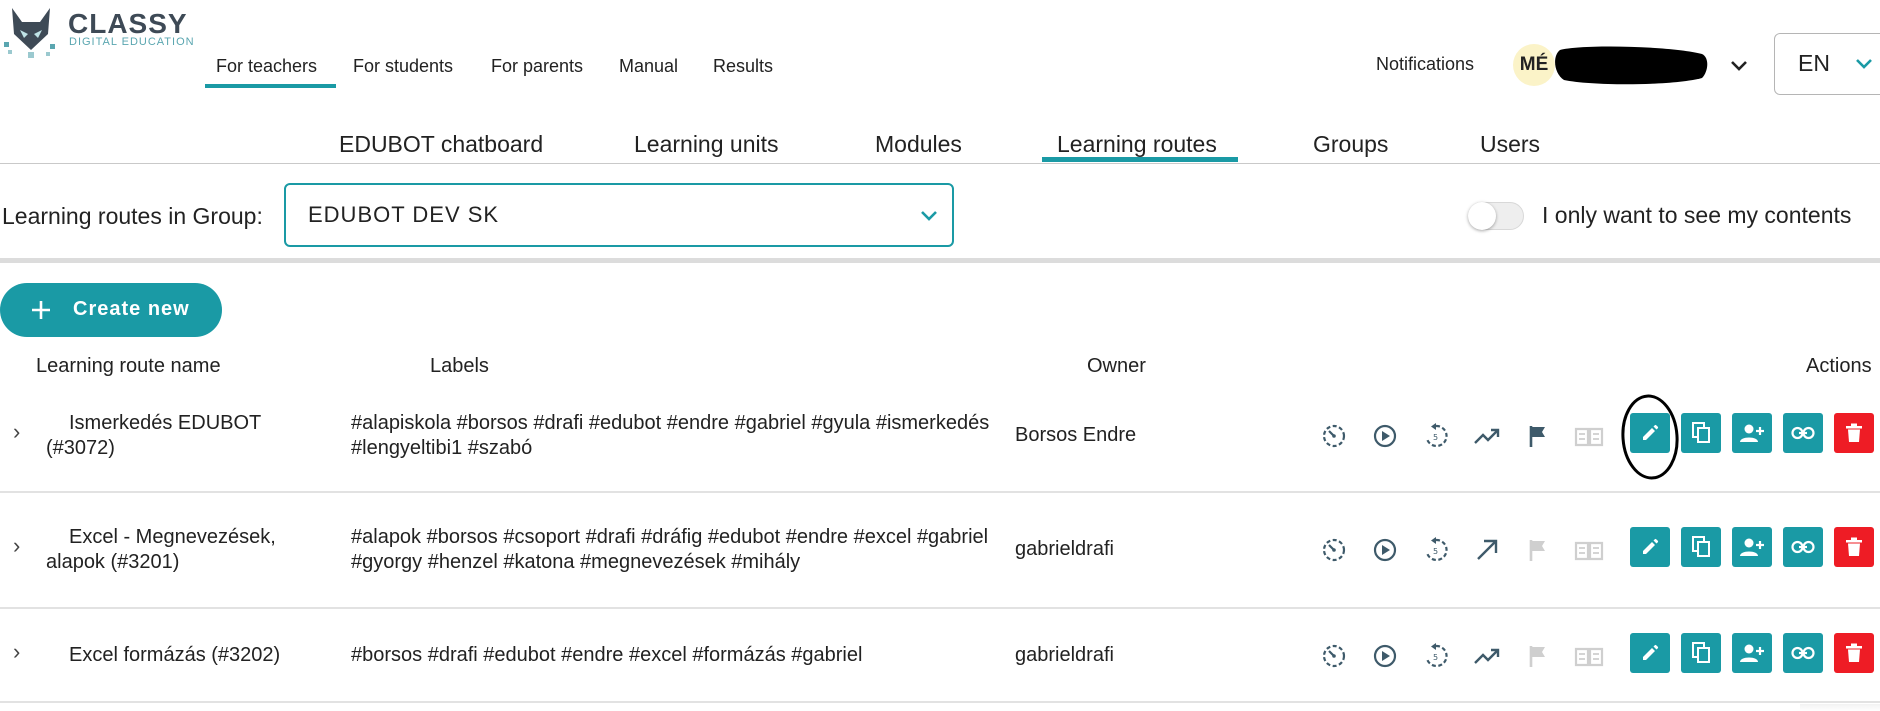 The image size is (1880, 711). Describe the element at coordinates (1076, 435) in the screenshot. I see `route-owner: Borsos Endre` at that location.